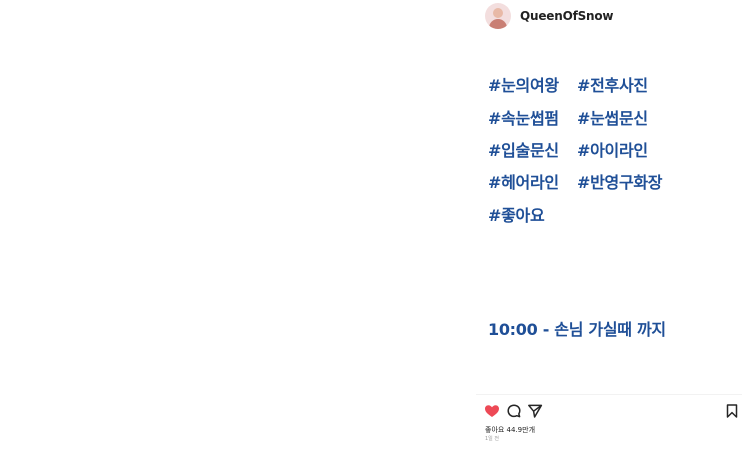 Image resolution: width=742 pixels, height=471 pixels. Describe the element at coordinates (498, 24) in the screenshot. I see `avatar-body` at that location.